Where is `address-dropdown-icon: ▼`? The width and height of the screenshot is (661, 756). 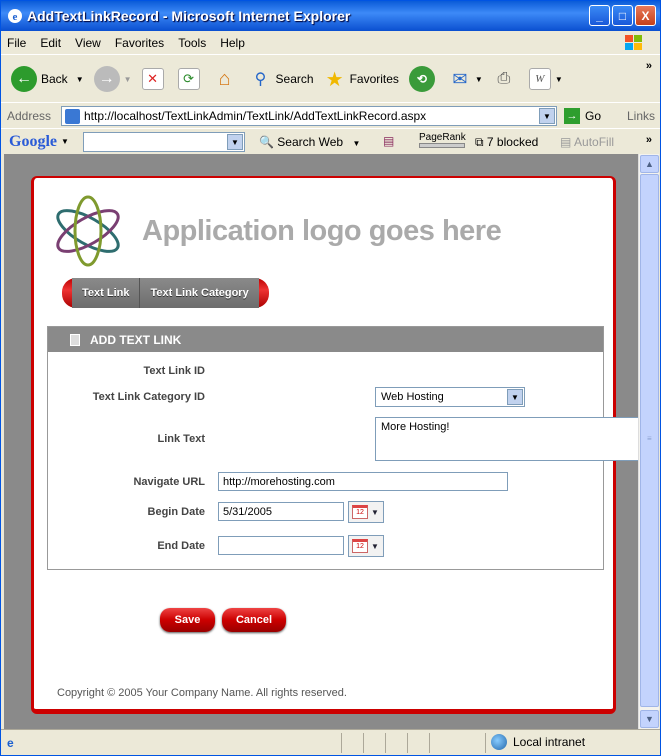
address-dropdown-icon: ▼ is located at coordinates (547, 116).